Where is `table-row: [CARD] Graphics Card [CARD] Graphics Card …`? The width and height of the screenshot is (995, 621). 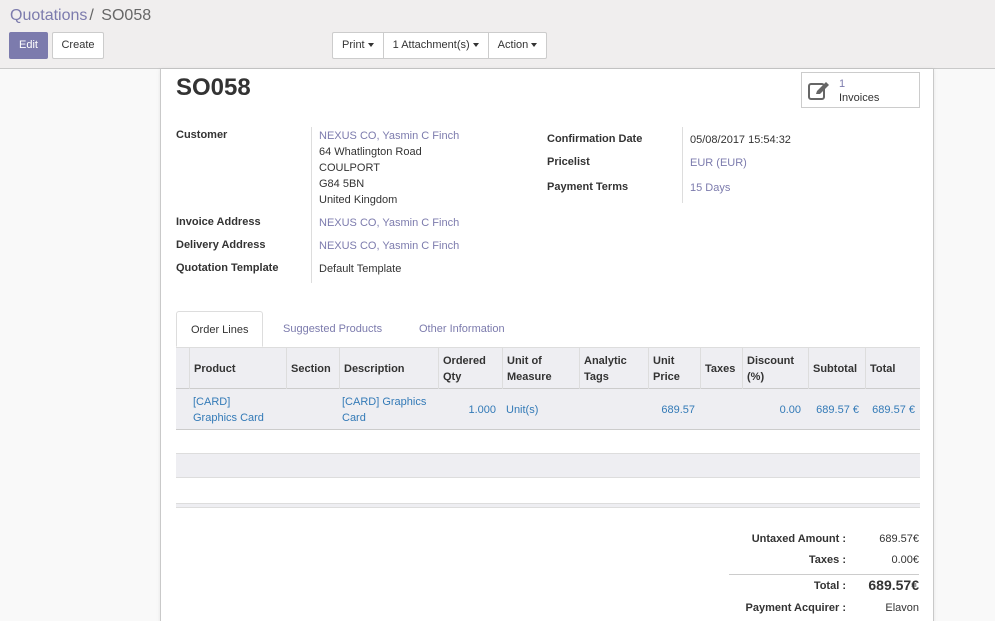 table-row: [CARD] Graphics Card [CARD] Graphics Card … is located at coordinates (548, 409).